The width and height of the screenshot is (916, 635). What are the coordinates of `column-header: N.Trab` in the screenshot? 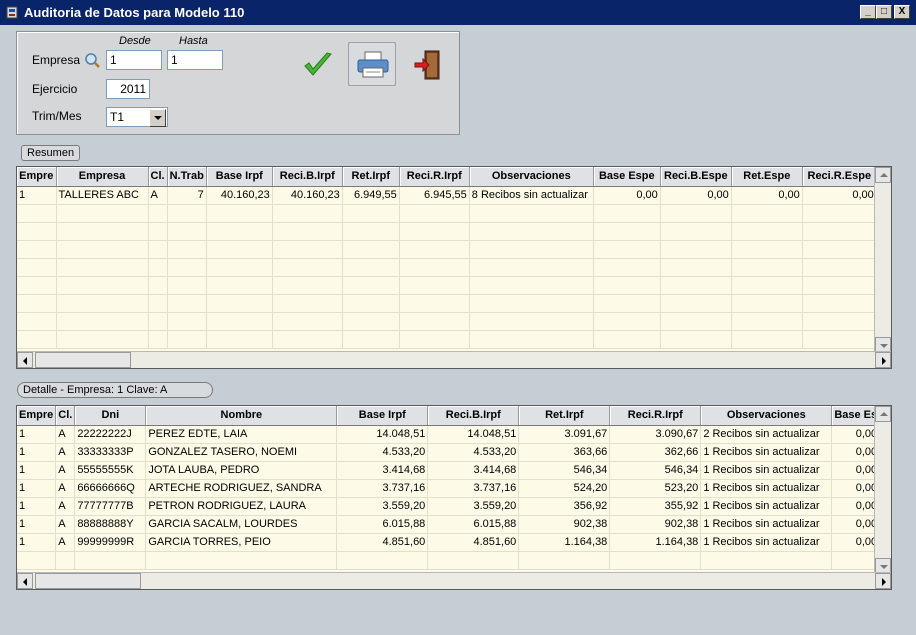 It's located at (187, 177).